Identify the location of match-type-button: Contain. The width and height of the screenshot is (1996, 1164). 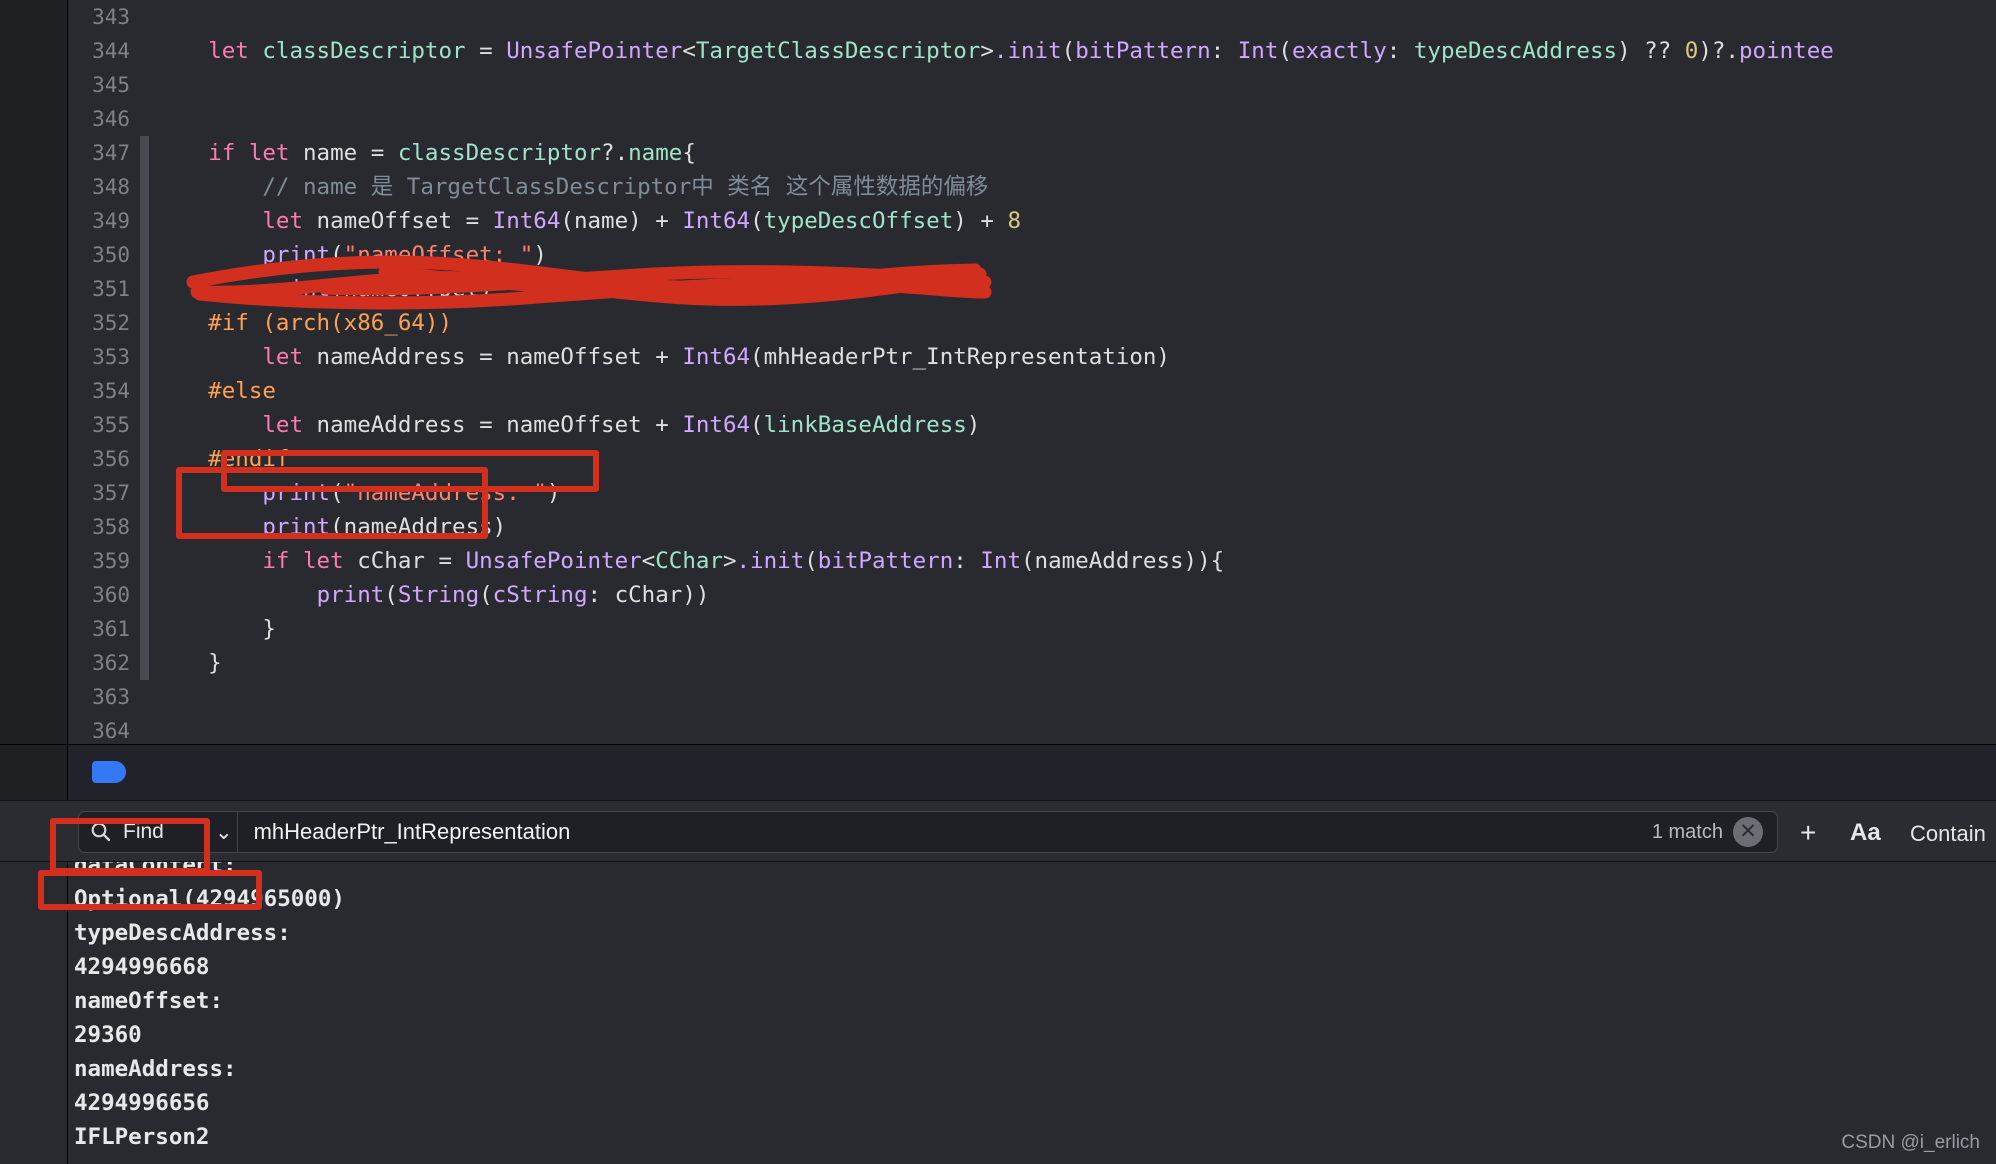
(1948, 834).